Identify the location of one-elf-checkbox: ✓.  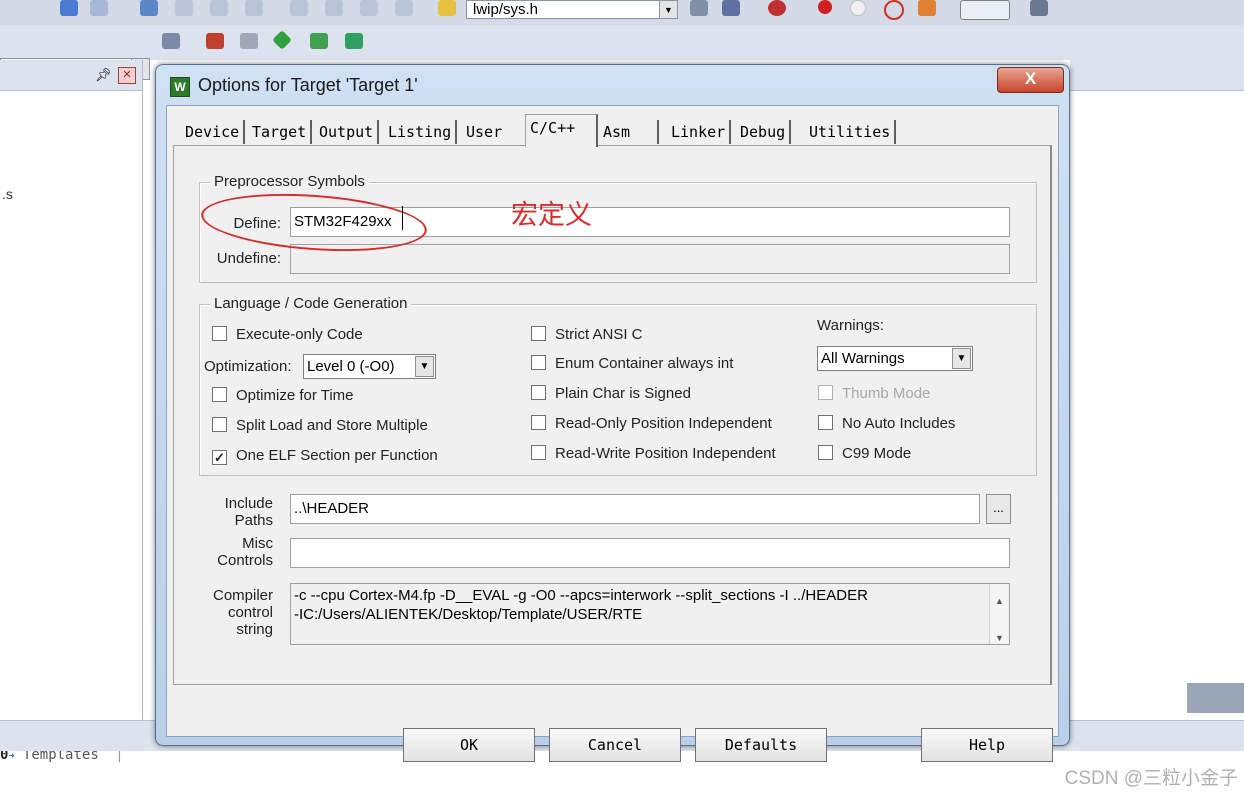
(219, 457).